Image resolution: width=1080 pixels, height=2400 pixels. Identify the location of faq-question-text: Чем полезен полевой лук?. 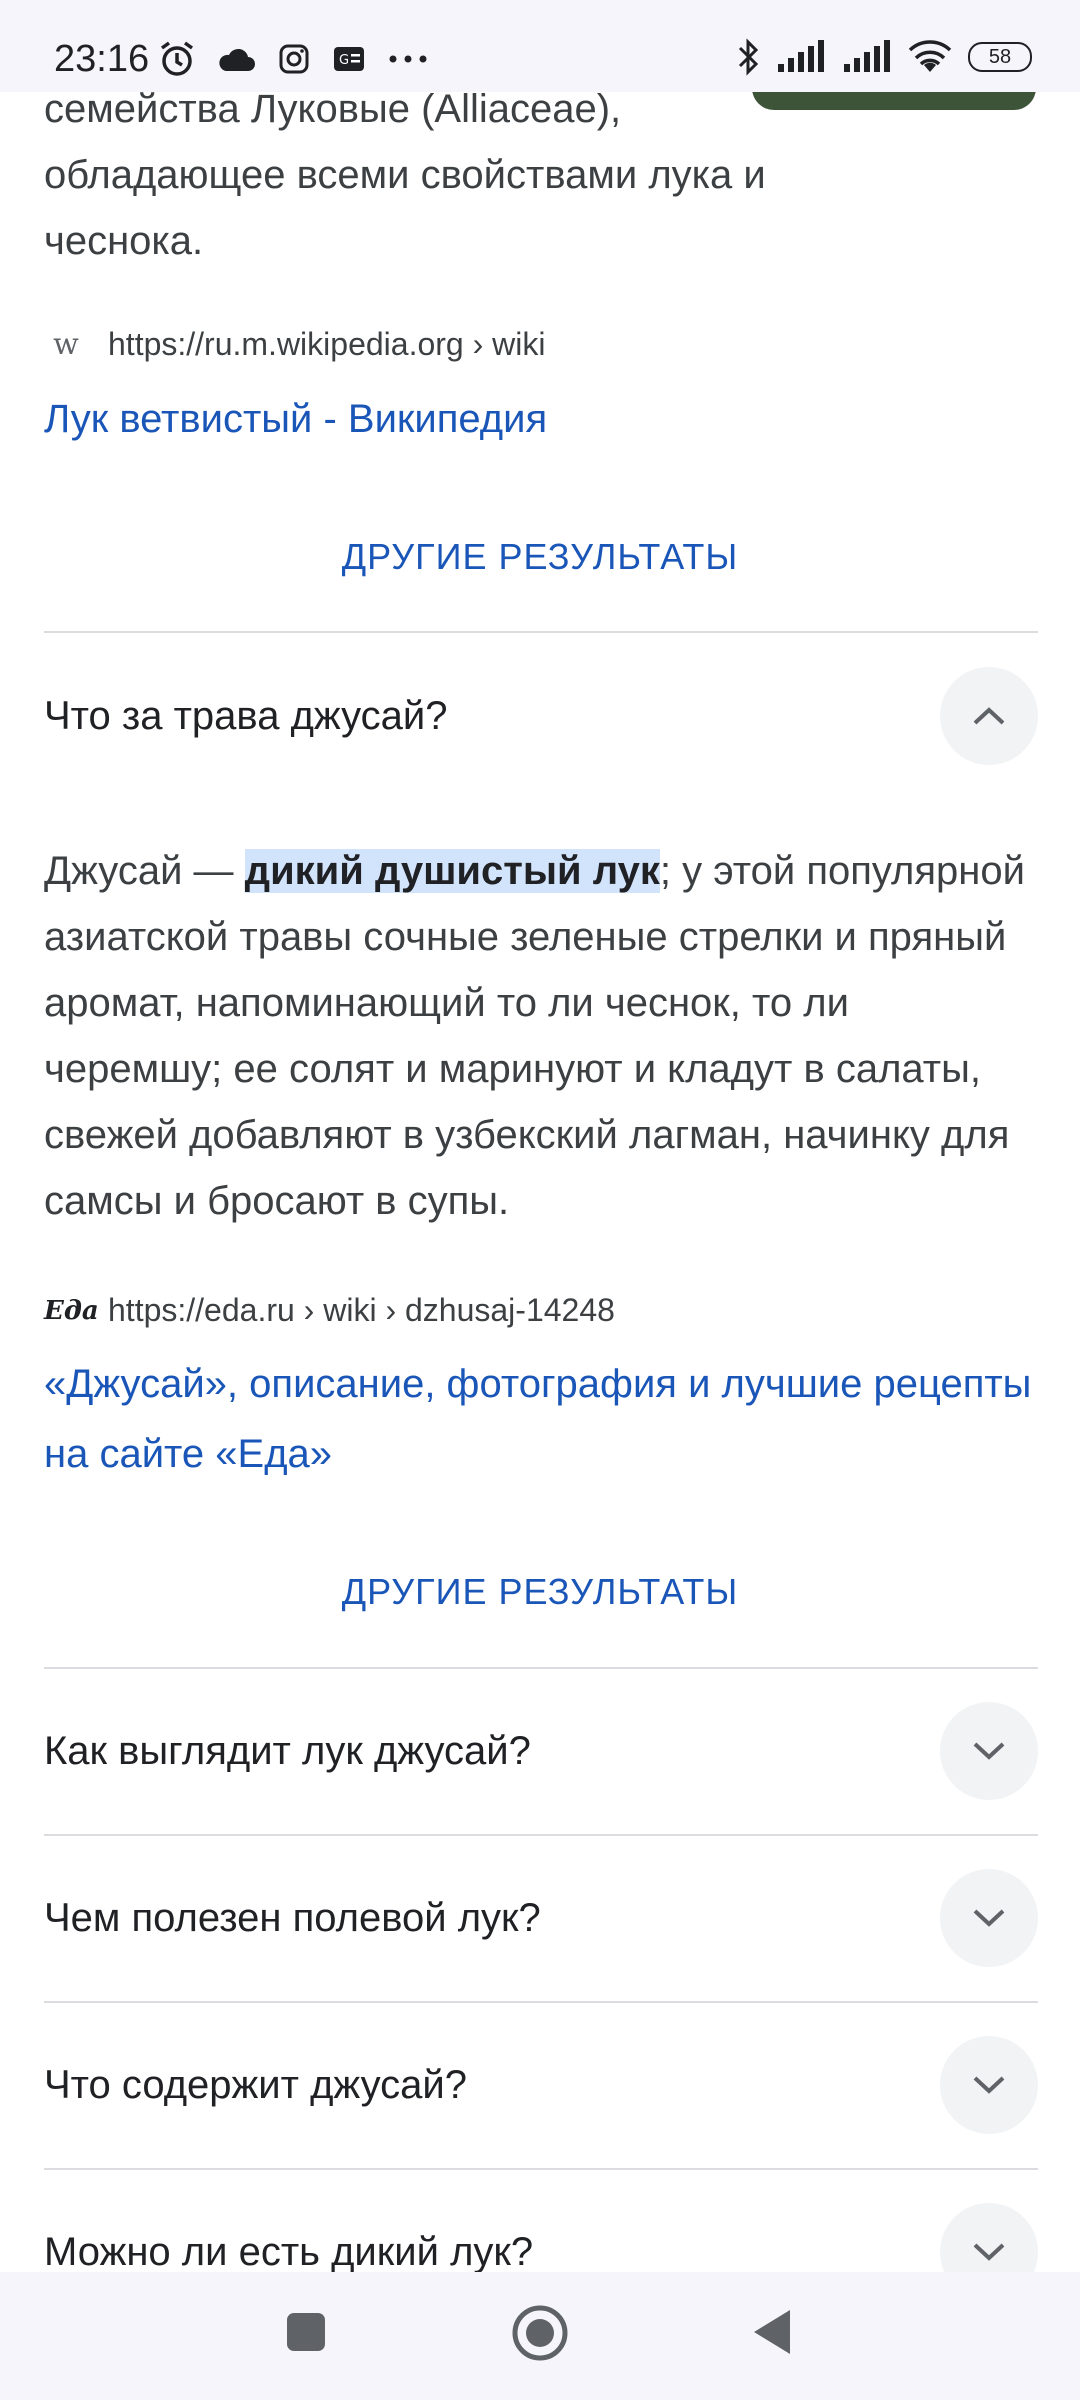
(292, 1917).